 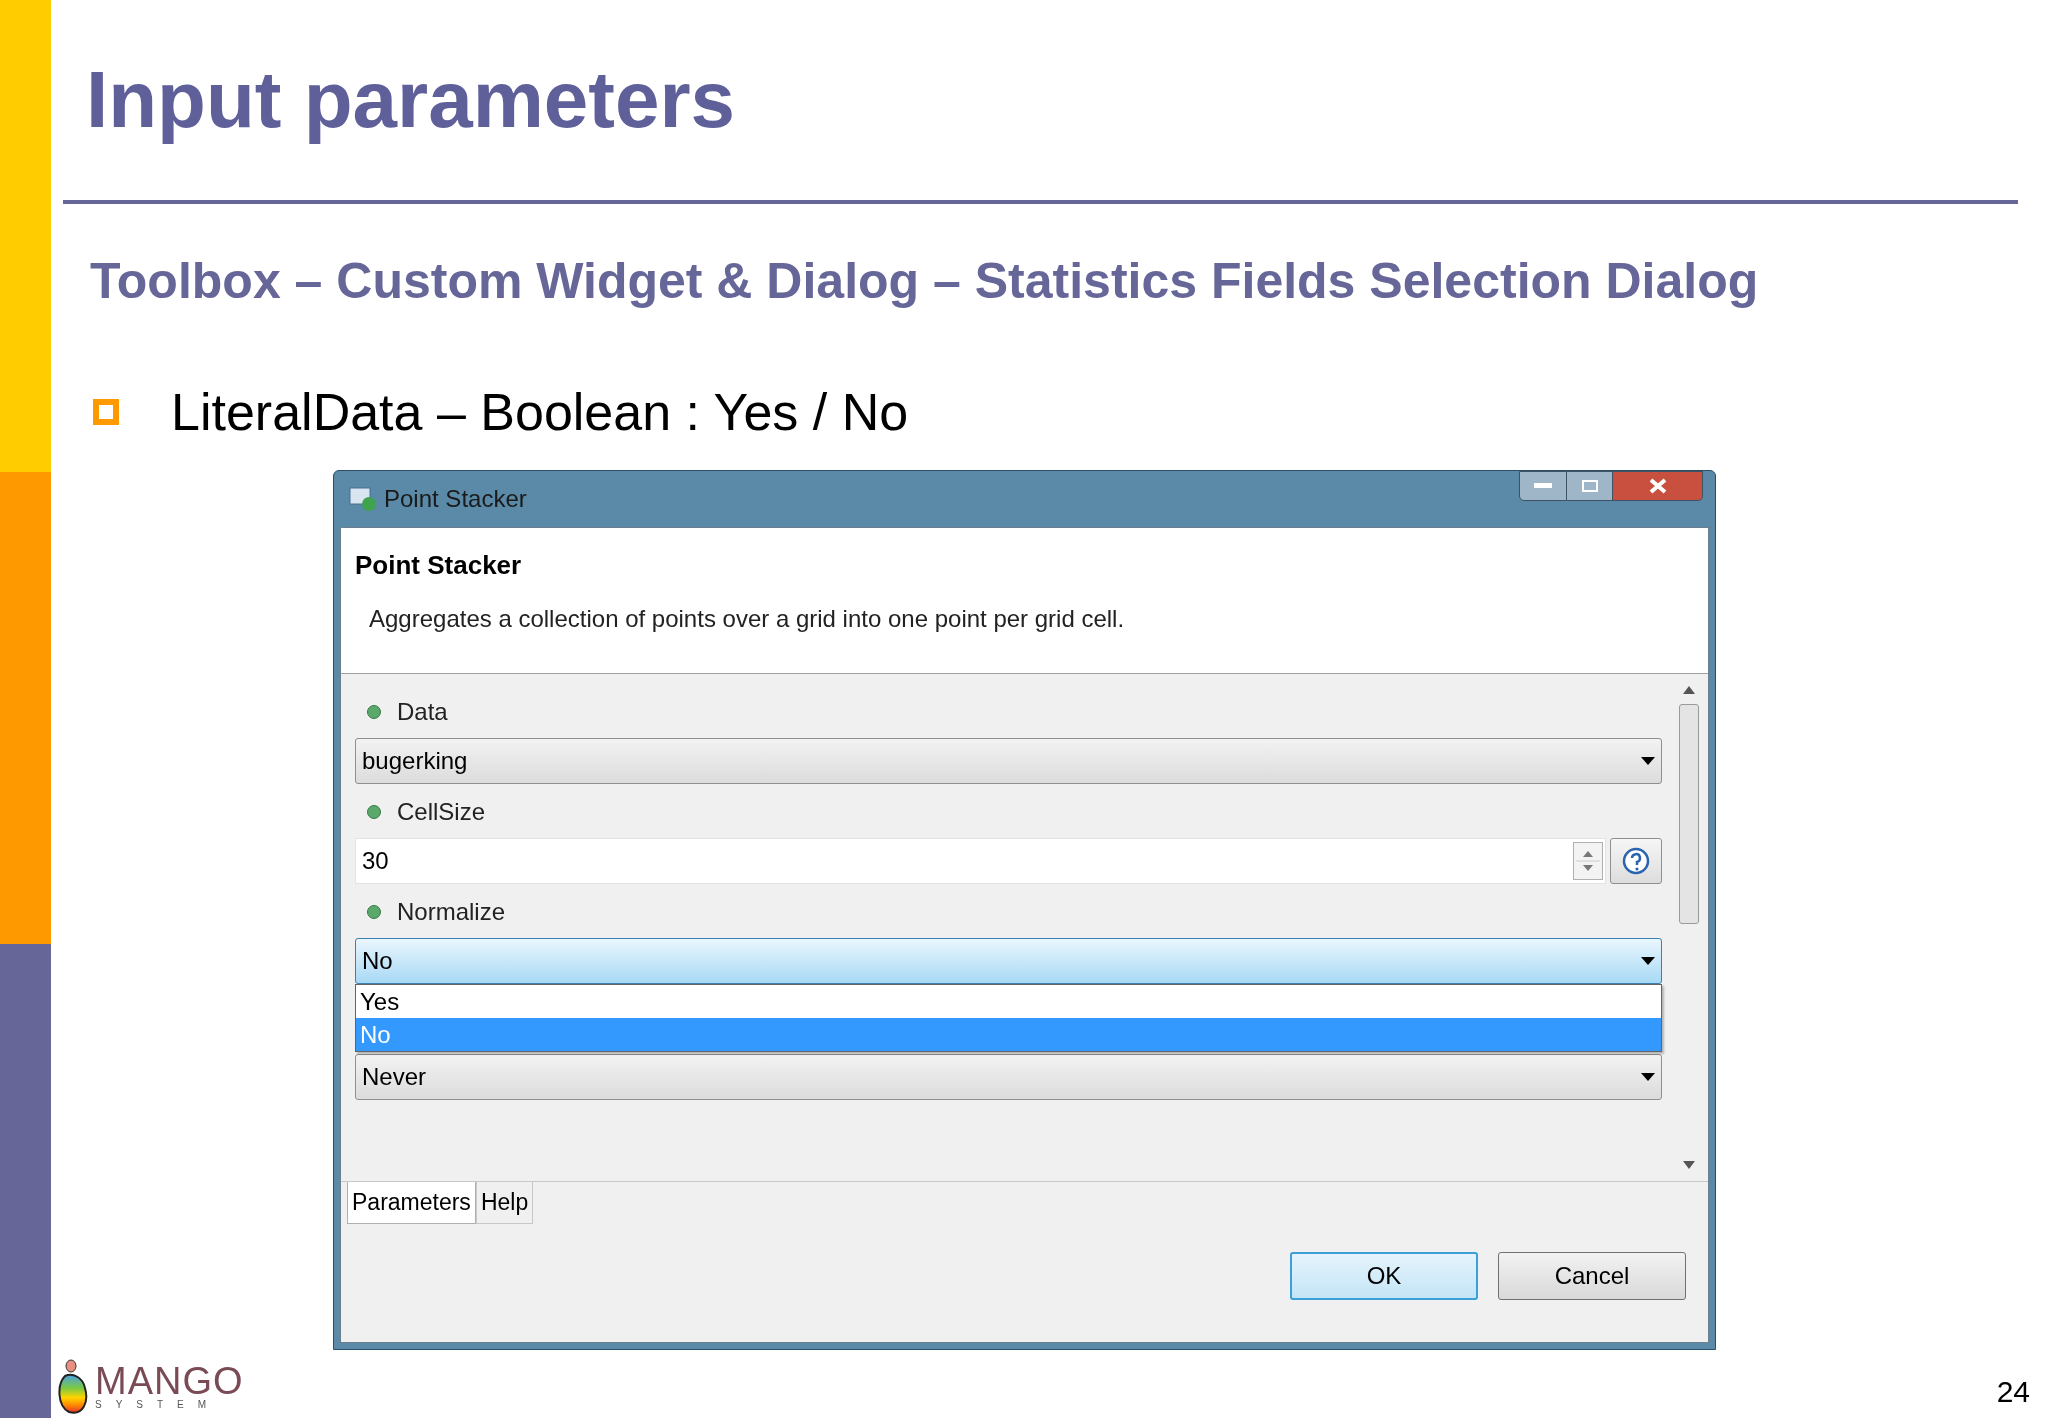 I want to click on logo-name: MANGO, so click(x=169, y=1381).